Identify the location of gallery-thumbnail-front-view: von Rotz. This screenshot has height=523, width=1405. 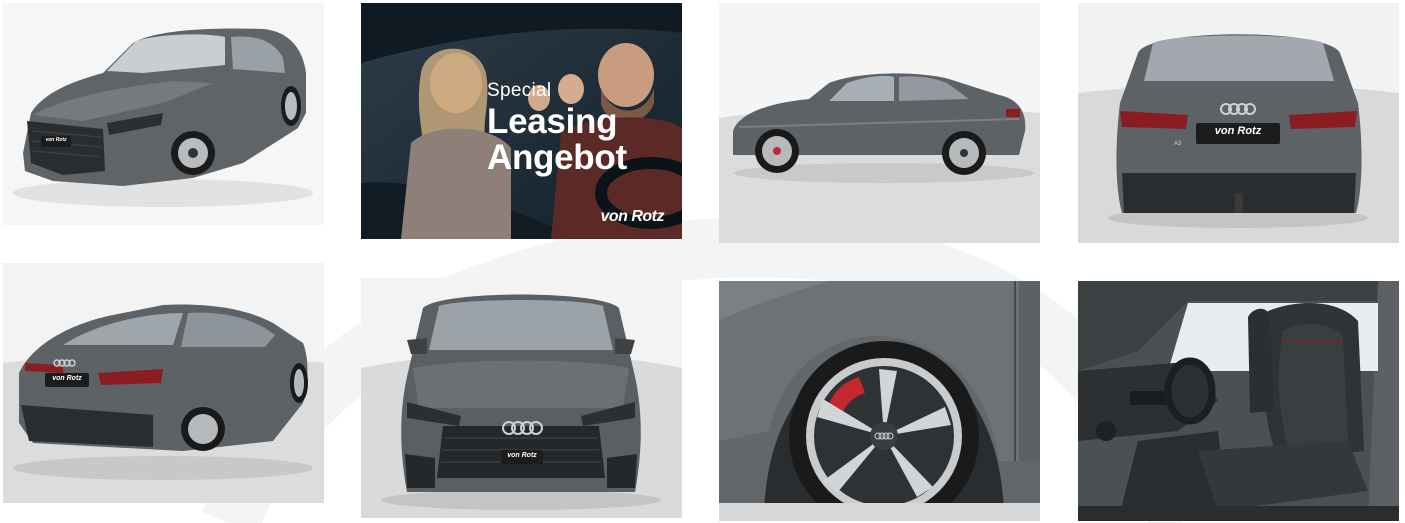
(521, 398).